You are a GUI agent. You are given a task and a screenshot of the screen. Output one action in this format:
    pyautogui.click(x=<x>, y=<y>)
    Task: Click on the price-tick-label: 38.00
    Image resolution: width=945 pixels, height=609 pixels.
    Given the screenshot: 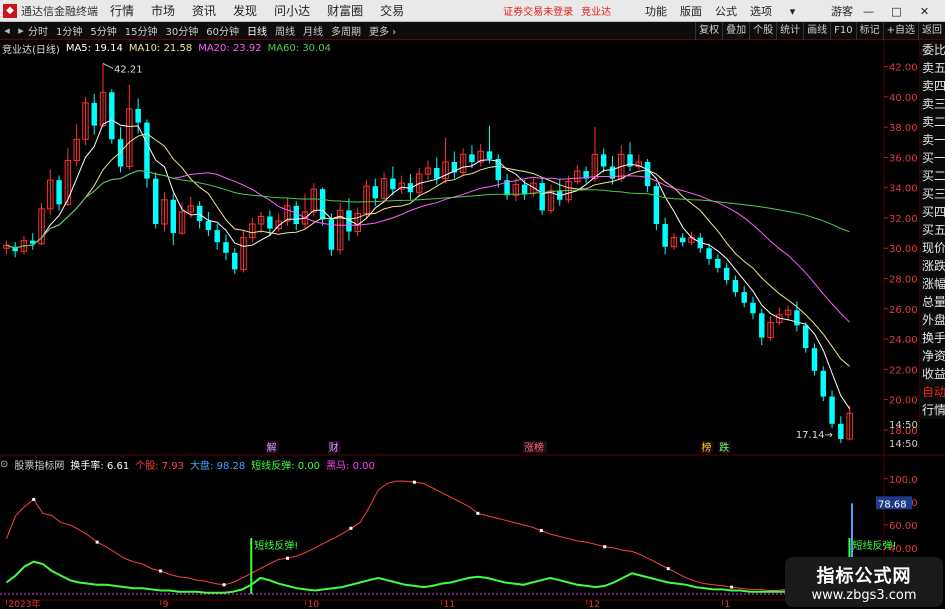 What is the action you would take?
    pyautogui.click(x=903, y=128)
    